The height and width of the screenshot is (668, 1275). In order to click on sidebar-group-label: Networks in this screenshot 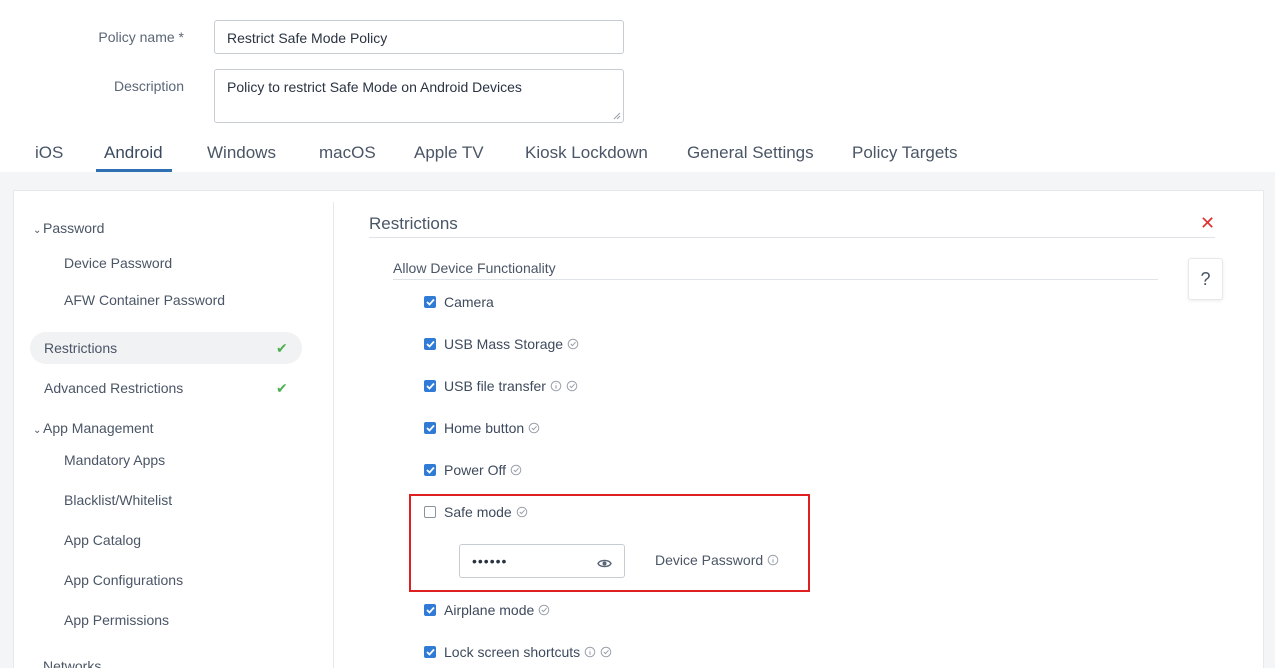, I will do `click(72, 663)`.